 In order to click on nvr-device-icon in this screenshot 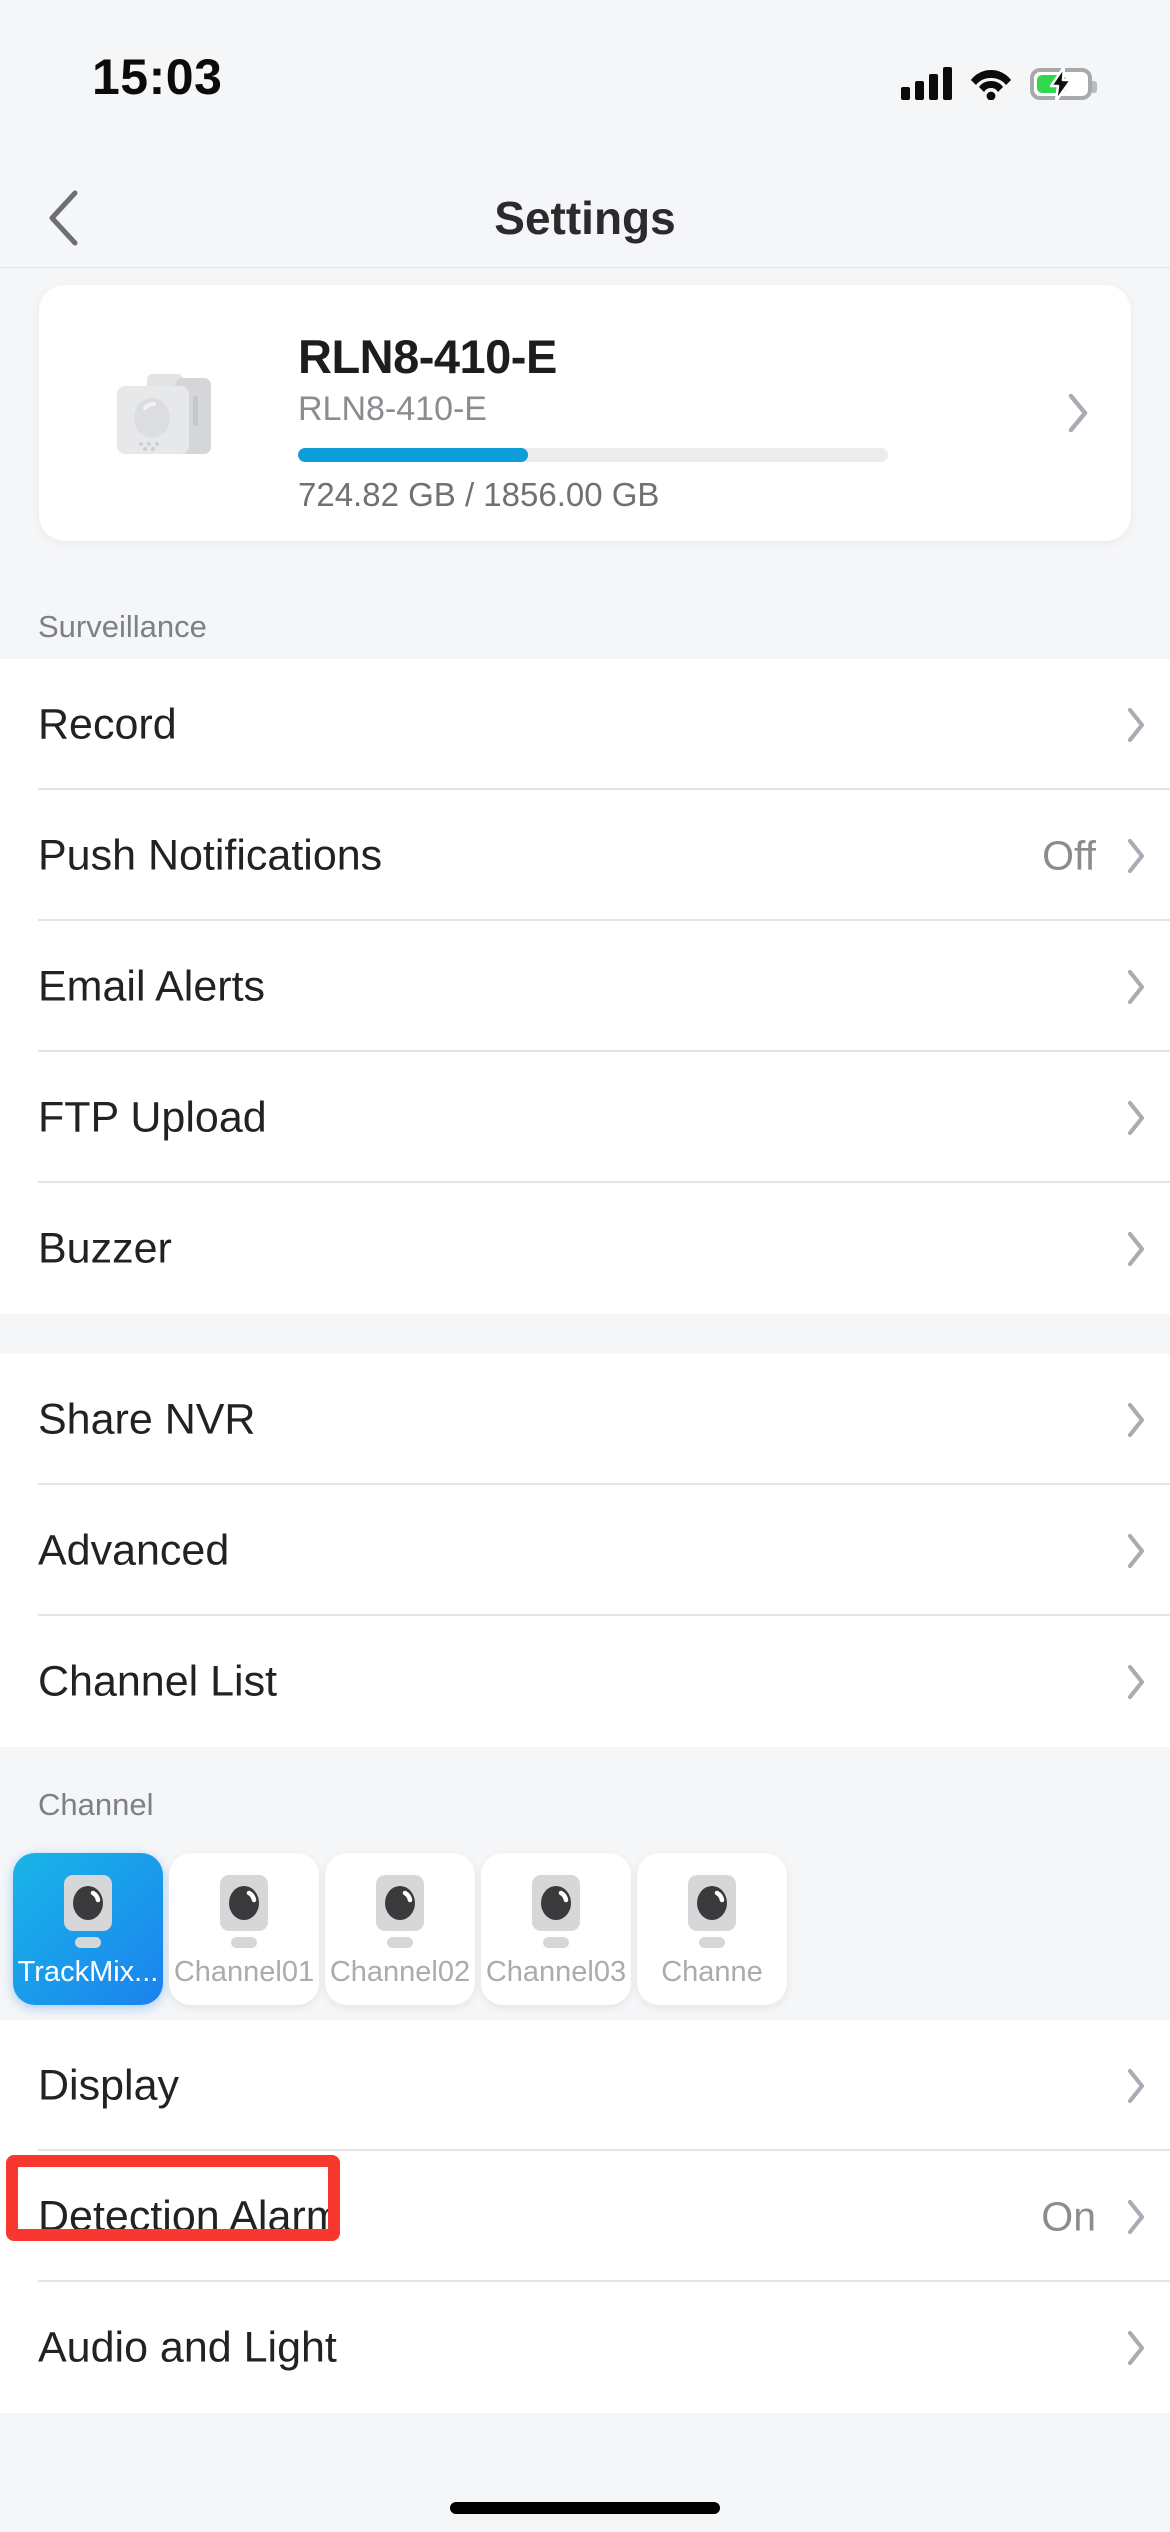, I will do `click(164, 414)`.